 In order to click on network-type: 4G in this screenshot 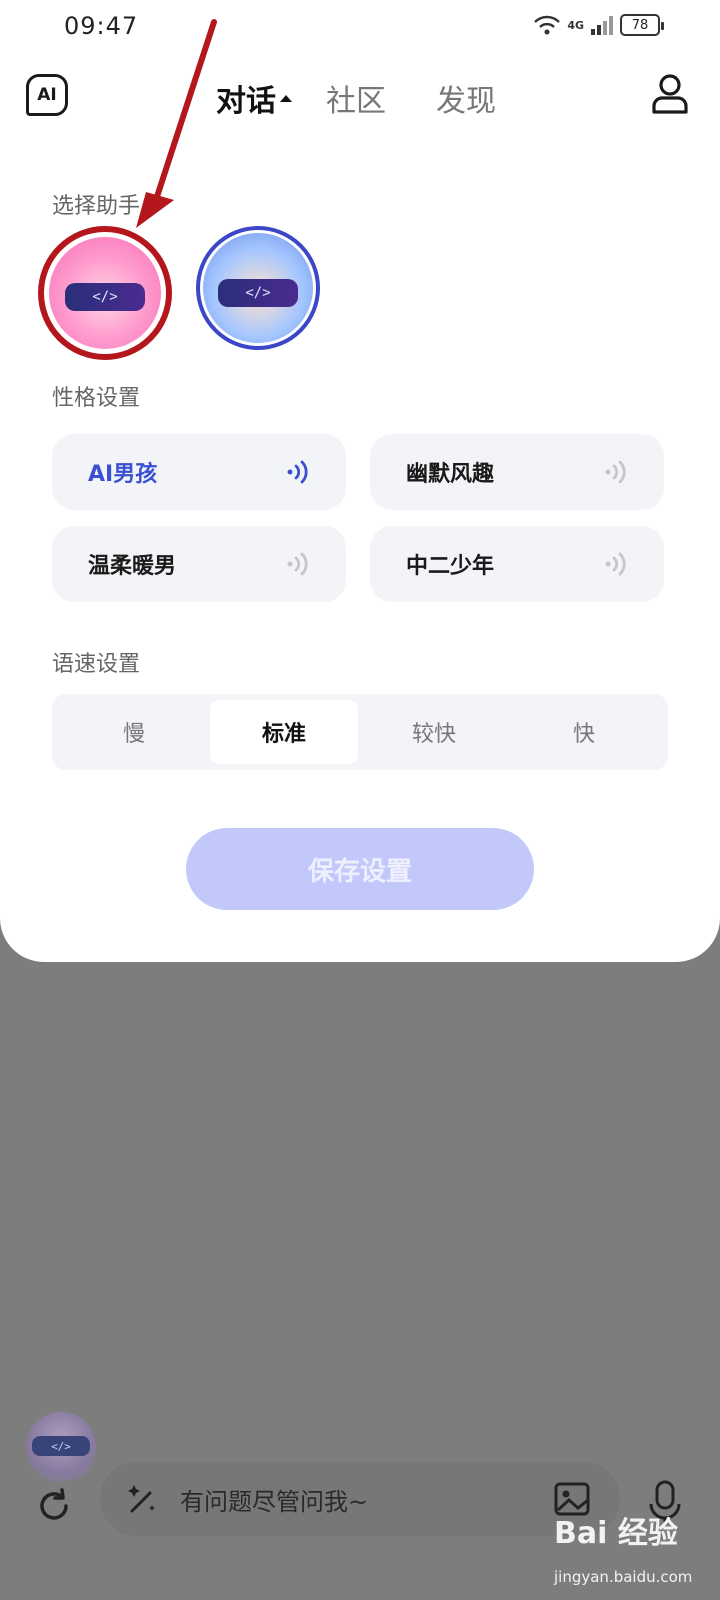, I will do `click(575, 25)`.